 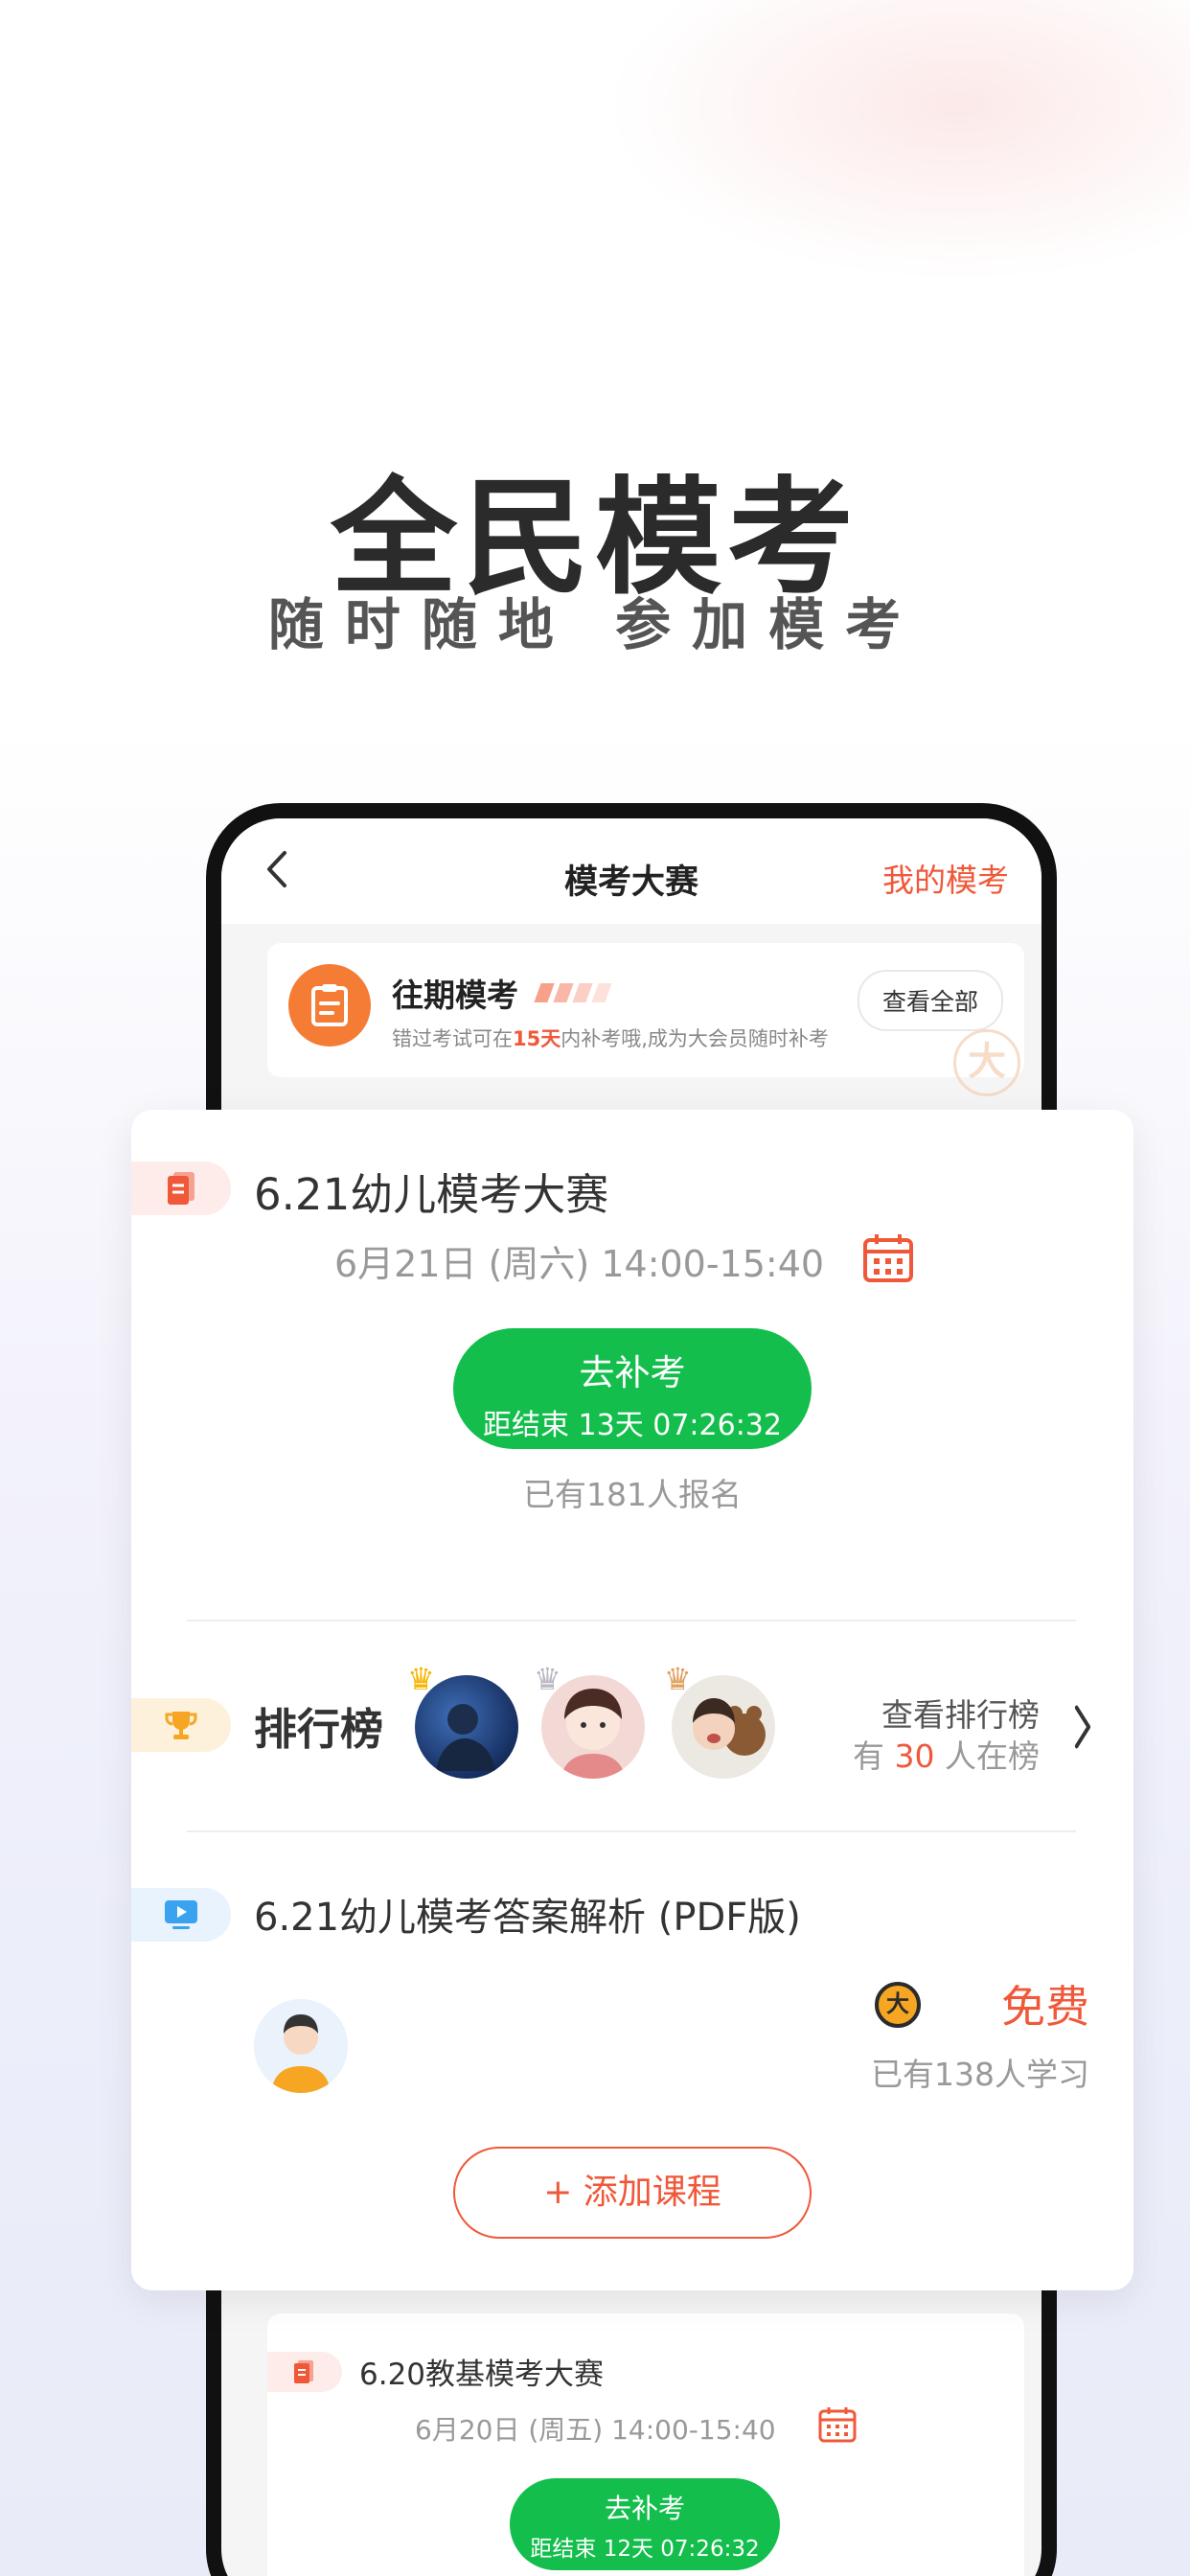 What do you see at coordinates (980, 2074) in the screenshot?
I see `learned-count: 已有138人学习` at bounding box center [980, 2074].